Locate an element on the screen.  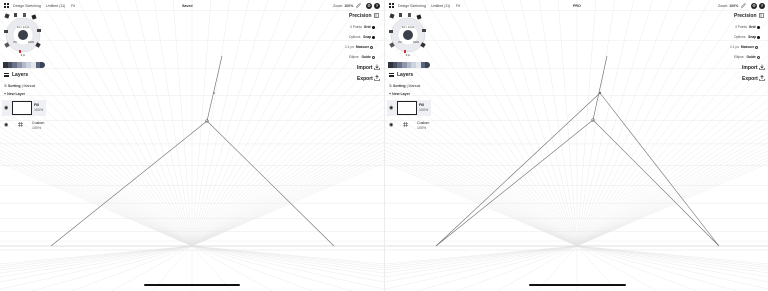
grid-layer-icon is located at coordinates (20, 124).